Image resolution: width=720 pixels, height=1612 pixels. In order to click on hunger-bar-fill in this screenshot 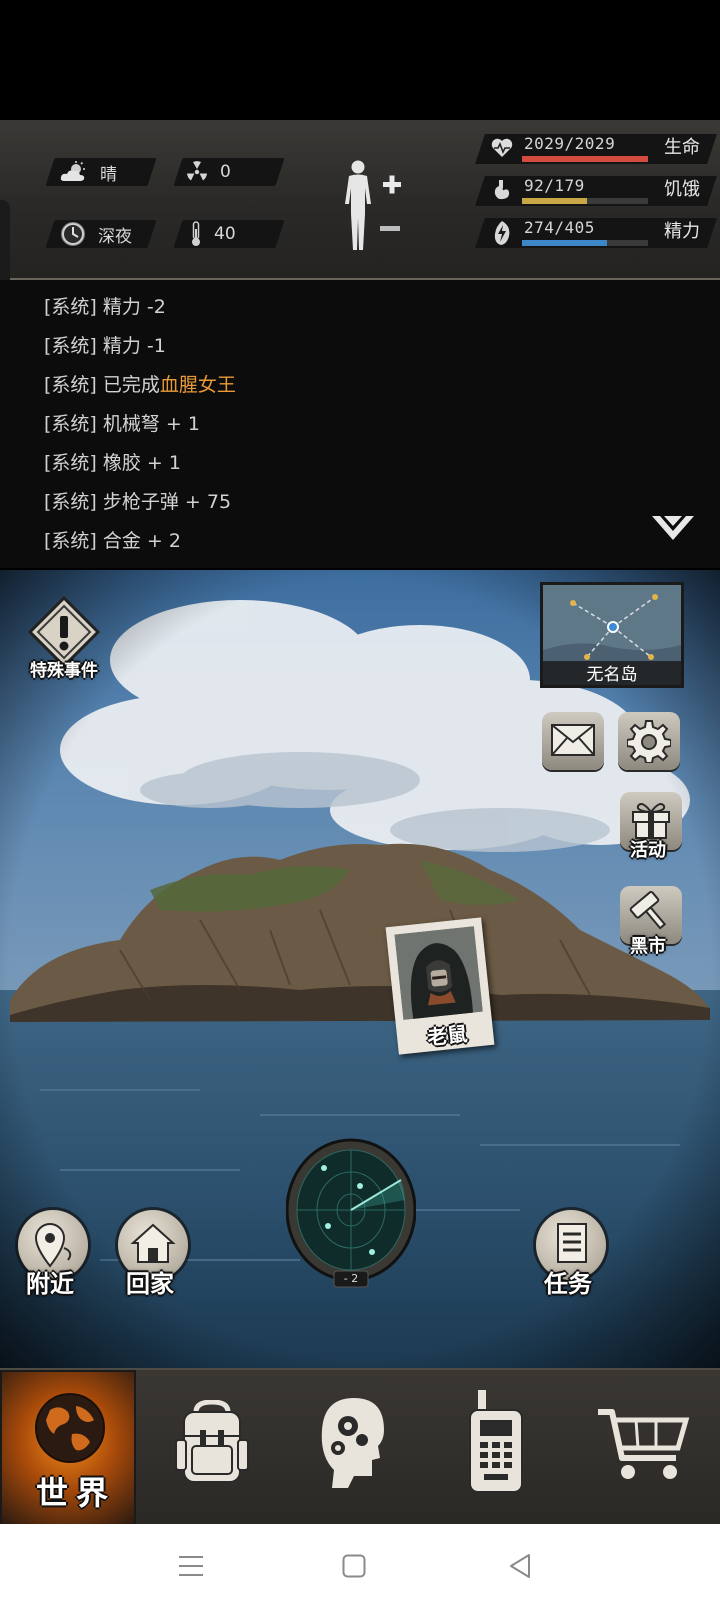, I will do `click(554, 201)`.